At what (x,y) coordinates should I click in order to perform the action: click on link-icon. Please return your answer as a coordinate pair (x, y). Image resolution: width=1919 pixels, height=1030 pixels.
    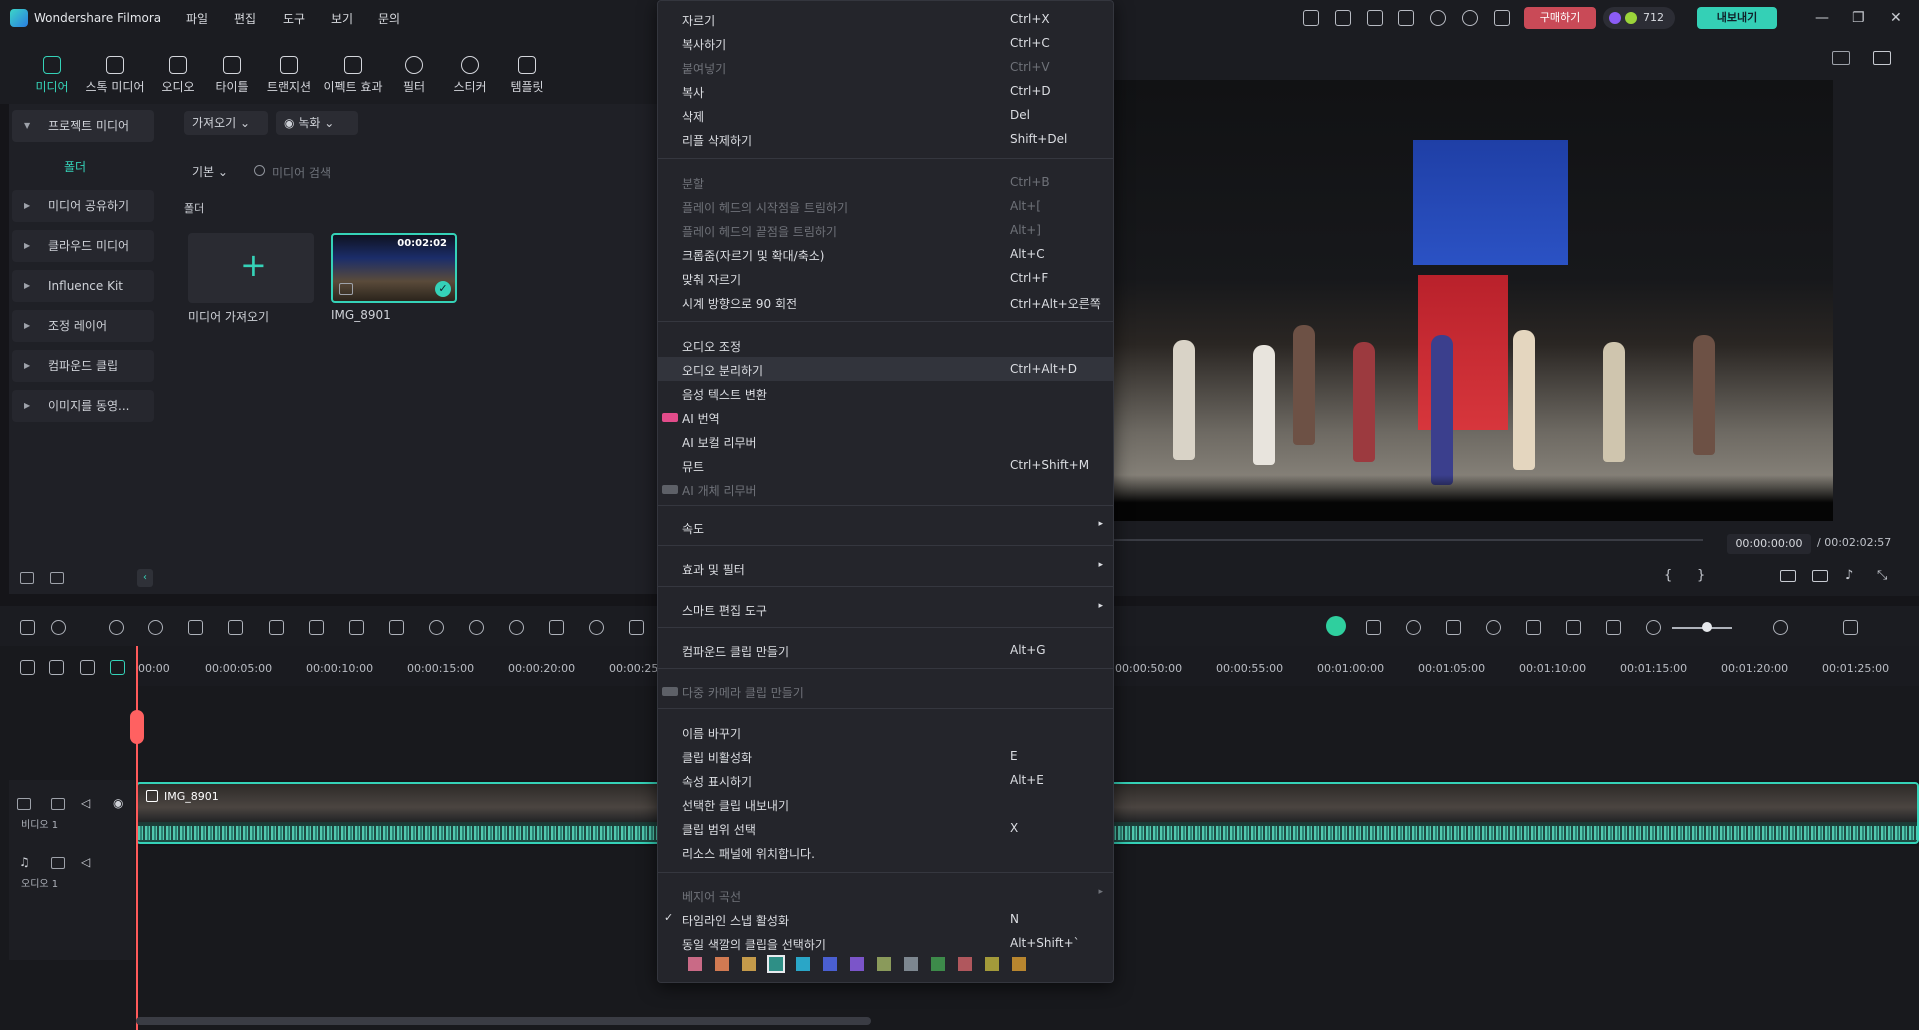
    Looking at the image, I should click on (56, 667).